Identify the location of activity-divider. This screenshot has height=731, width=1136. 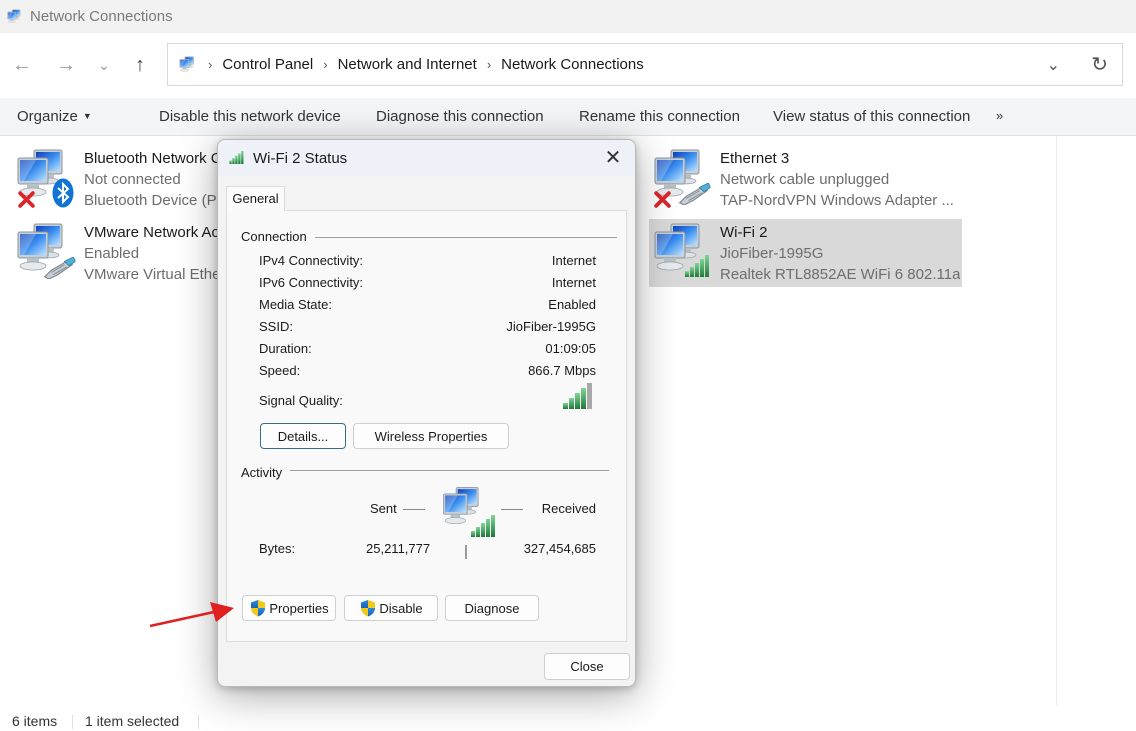
(449, 470).